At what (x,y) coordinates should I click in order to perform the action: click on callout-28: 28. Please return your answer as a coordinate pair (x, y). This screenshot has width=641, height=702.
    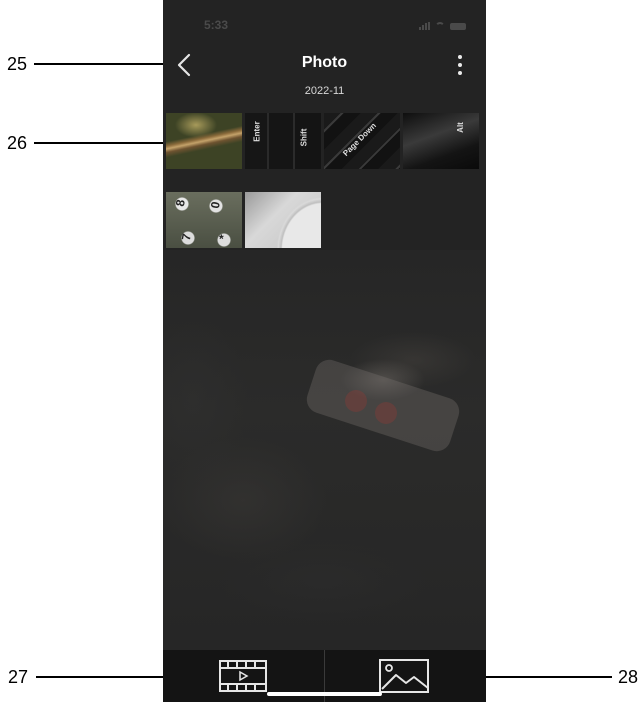
    Looking at the image, I should click on (628, 677).